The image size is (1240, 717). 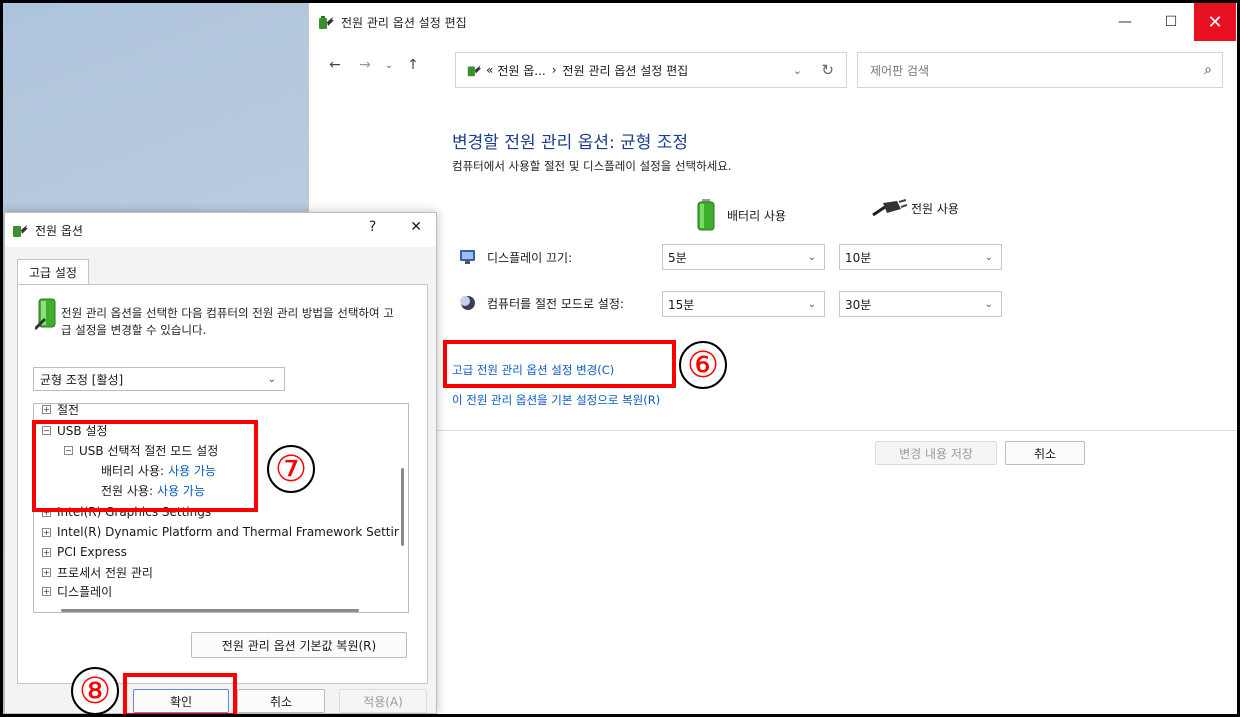 I want to click on minimize-icon: —, so click(x=1125, y=22).